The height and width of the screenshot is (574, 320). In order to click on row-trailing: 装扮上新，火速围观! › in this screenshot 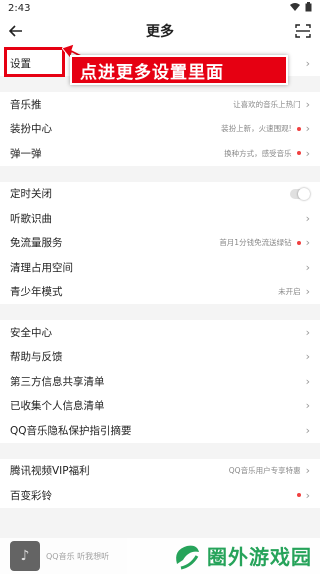, I will do `click(265, 128)`.